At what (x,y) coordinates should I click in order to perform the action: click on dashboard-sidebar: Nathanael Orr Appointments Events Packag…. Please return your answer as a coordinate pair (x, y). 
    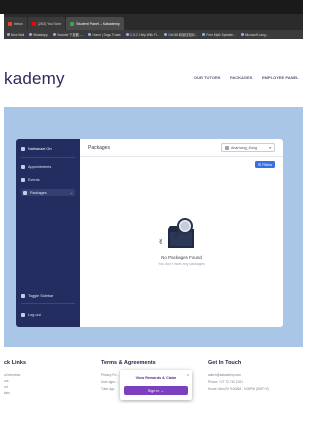
    Looking at the image, I should click on (48, 233).